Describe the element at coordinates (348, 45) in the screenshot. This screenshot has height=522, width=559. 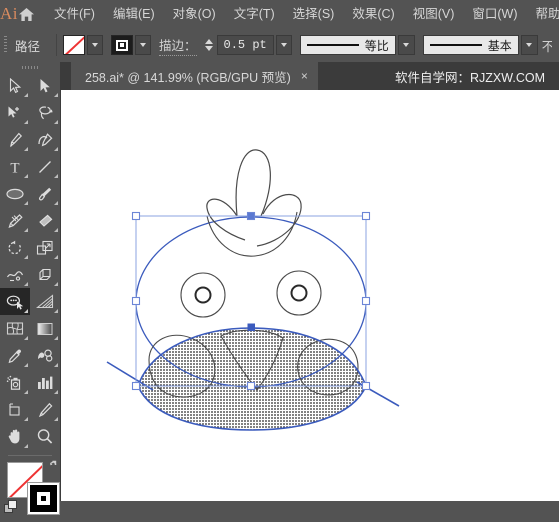
I see `variable-width-profile-face: 等比` at that location.